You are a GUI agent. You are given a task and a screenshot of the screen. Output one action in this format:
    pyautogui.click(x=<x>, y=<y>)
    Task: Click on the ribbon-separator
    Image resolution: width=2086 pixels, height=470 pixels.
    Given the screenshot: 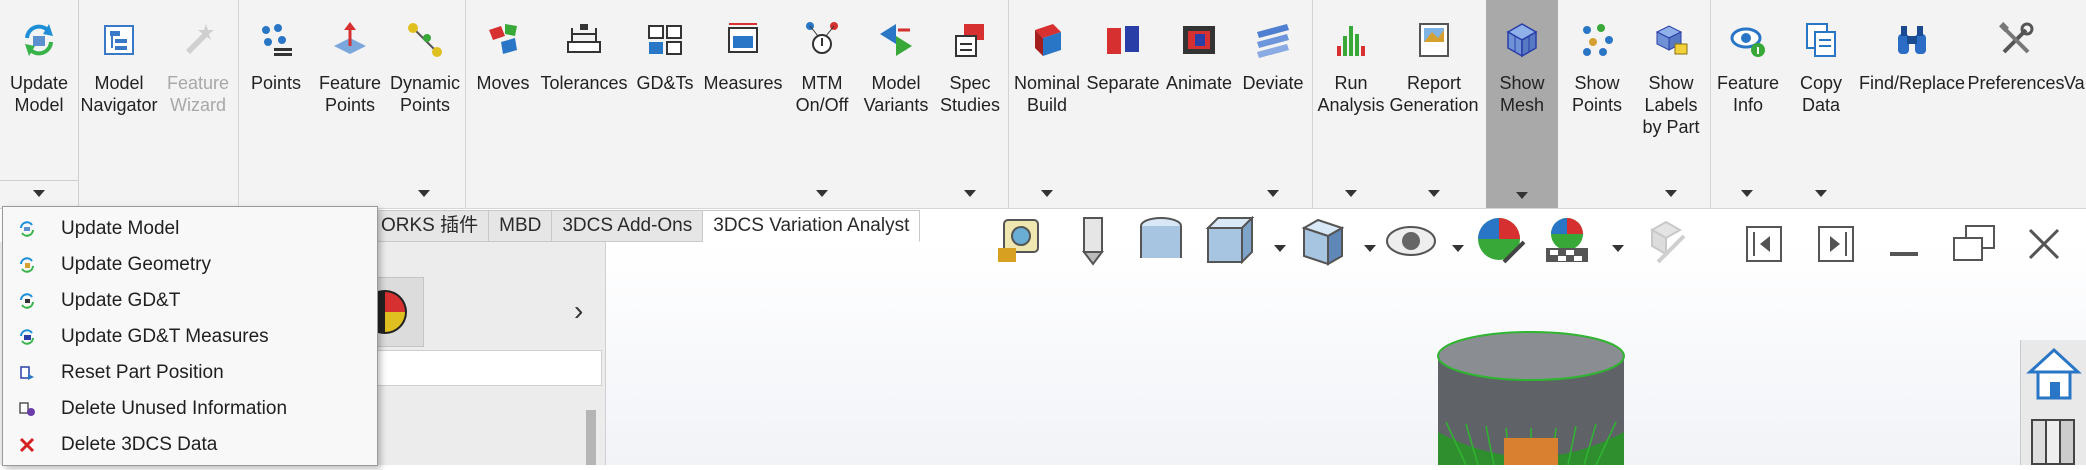 What is the action you would take?
    pyautogui.click(x=1312, y=104)
    